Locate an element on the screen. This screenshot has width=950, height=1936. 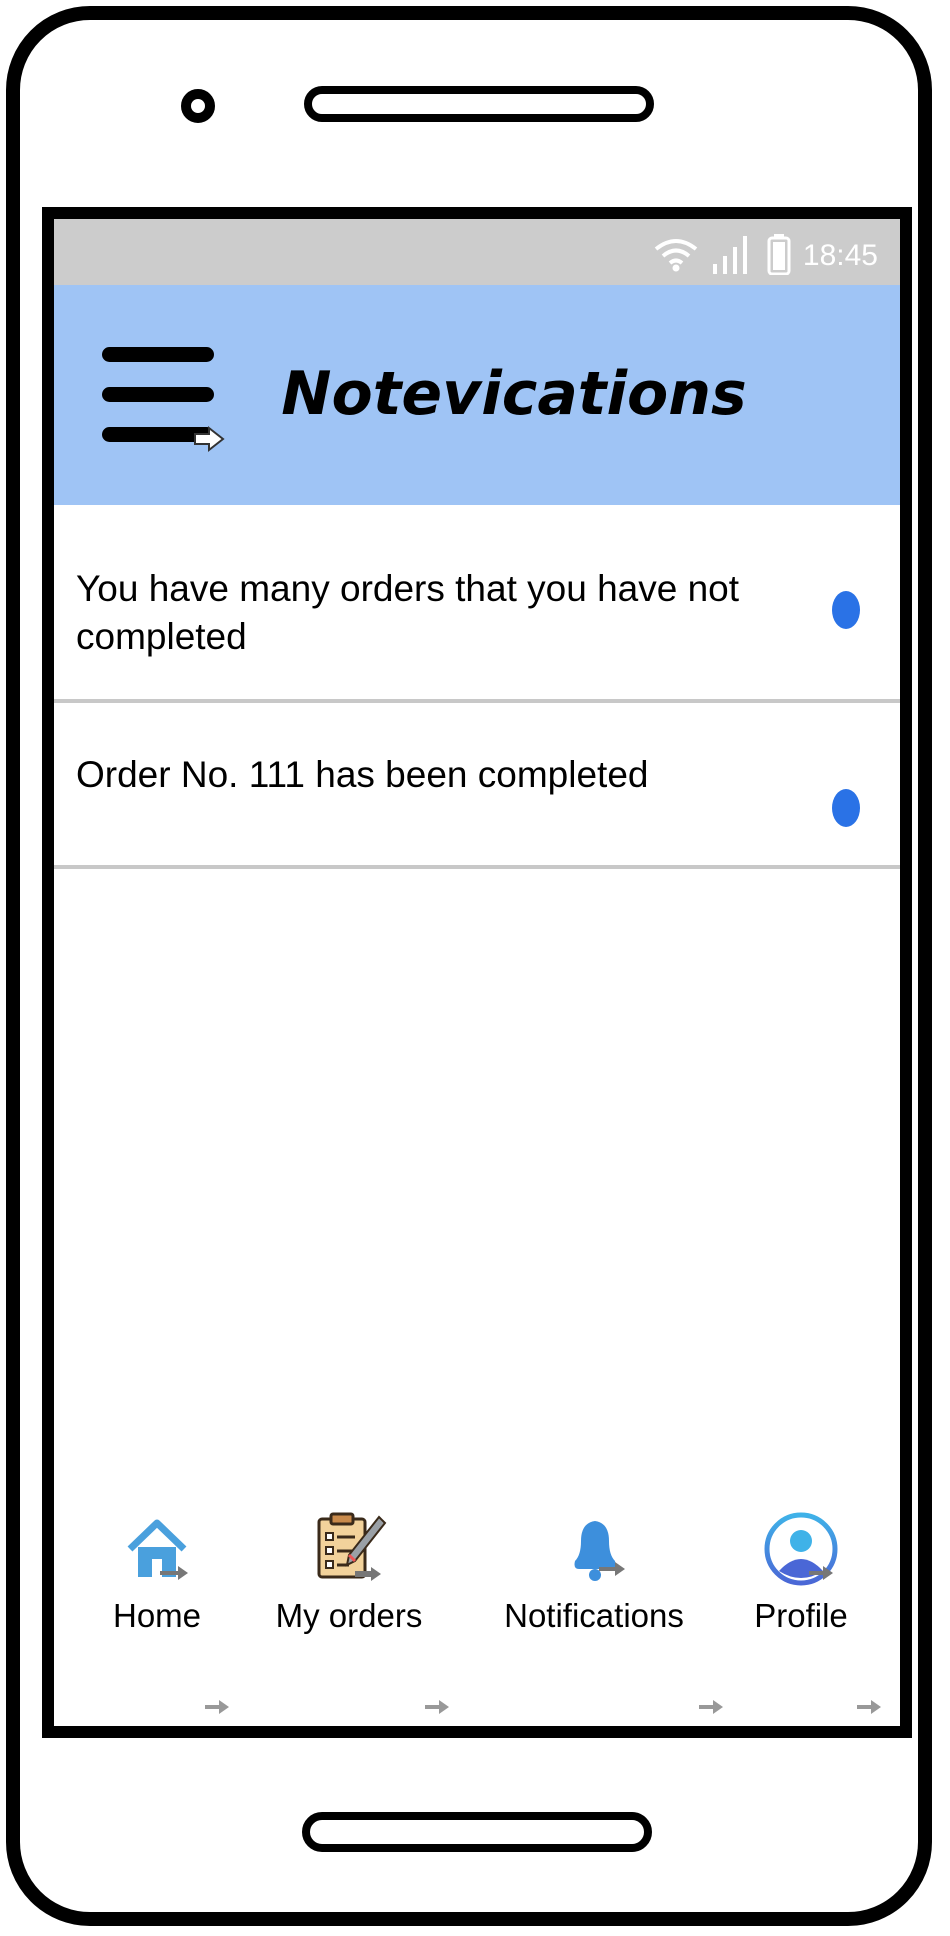
home-icon is located at coordinates (157, 1549).